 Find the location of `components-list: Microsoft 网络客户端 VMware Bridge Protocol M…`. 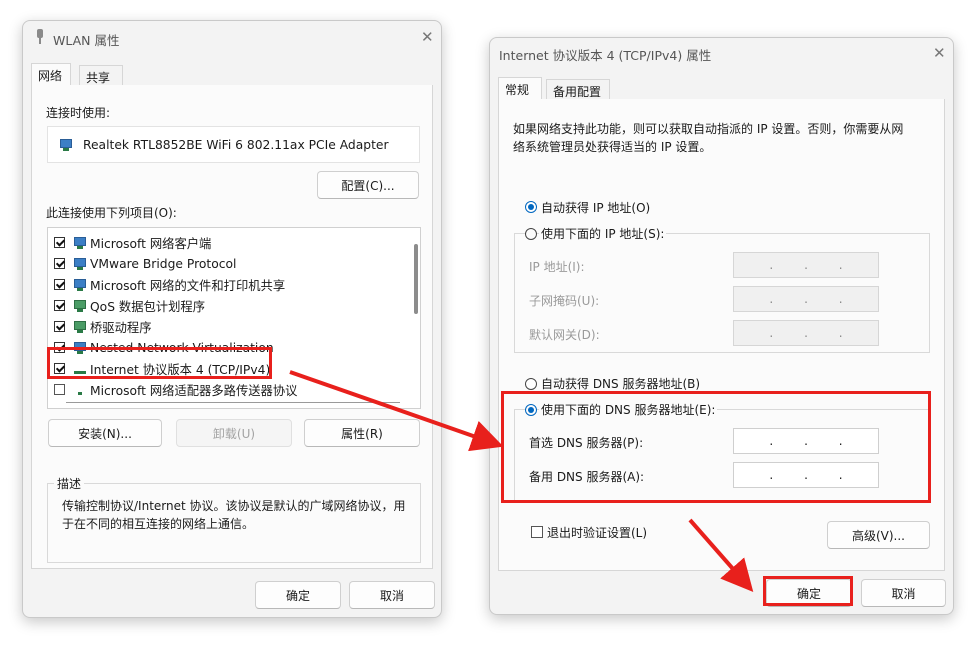

components-list: Microsoft 网络客户端 VMware Bridge Protocol M… is located at coordinates (234, 318).